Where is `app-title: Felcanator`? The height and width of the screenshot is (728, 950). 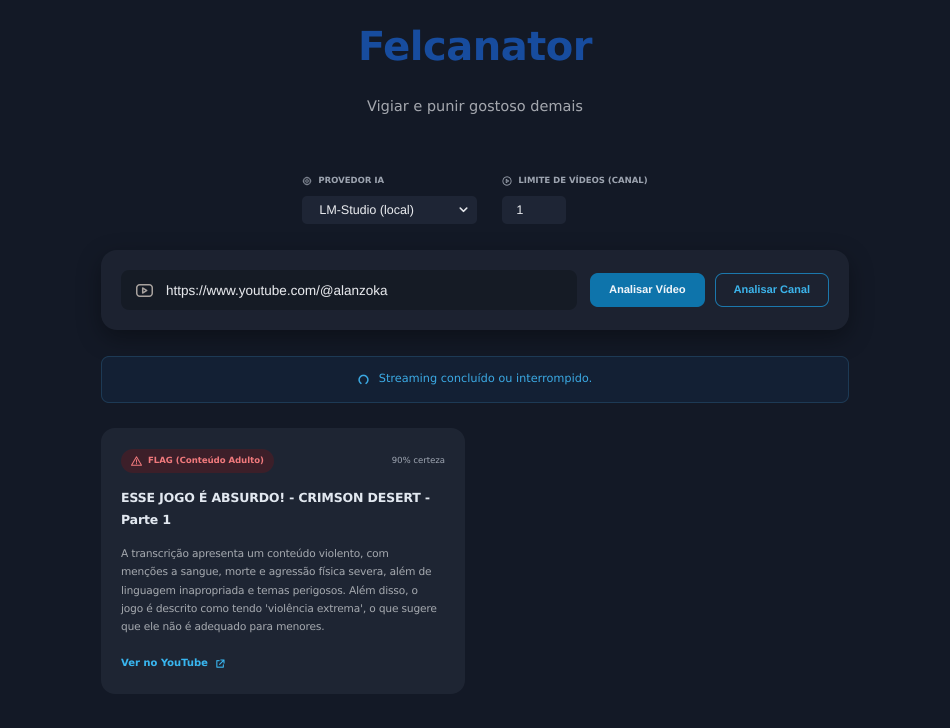 app-title: Felcanator is located at coordinates (475, 47).